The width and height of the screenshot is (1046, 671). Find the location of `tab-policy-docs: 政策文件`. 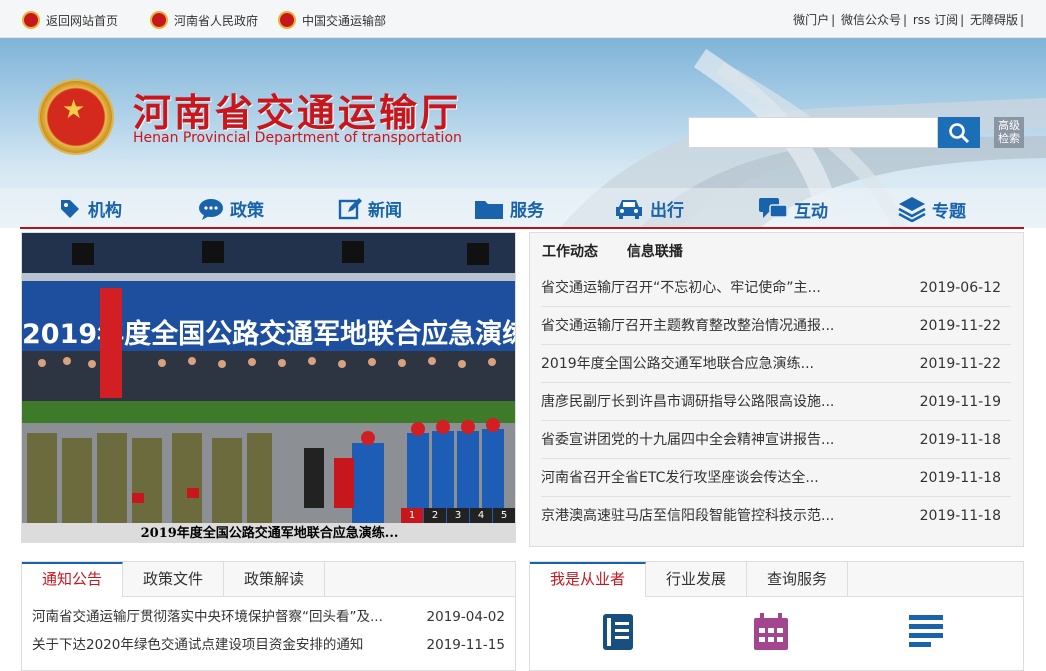

tab-policy-docs: 政策文件 is located at coordinates (174, 579).